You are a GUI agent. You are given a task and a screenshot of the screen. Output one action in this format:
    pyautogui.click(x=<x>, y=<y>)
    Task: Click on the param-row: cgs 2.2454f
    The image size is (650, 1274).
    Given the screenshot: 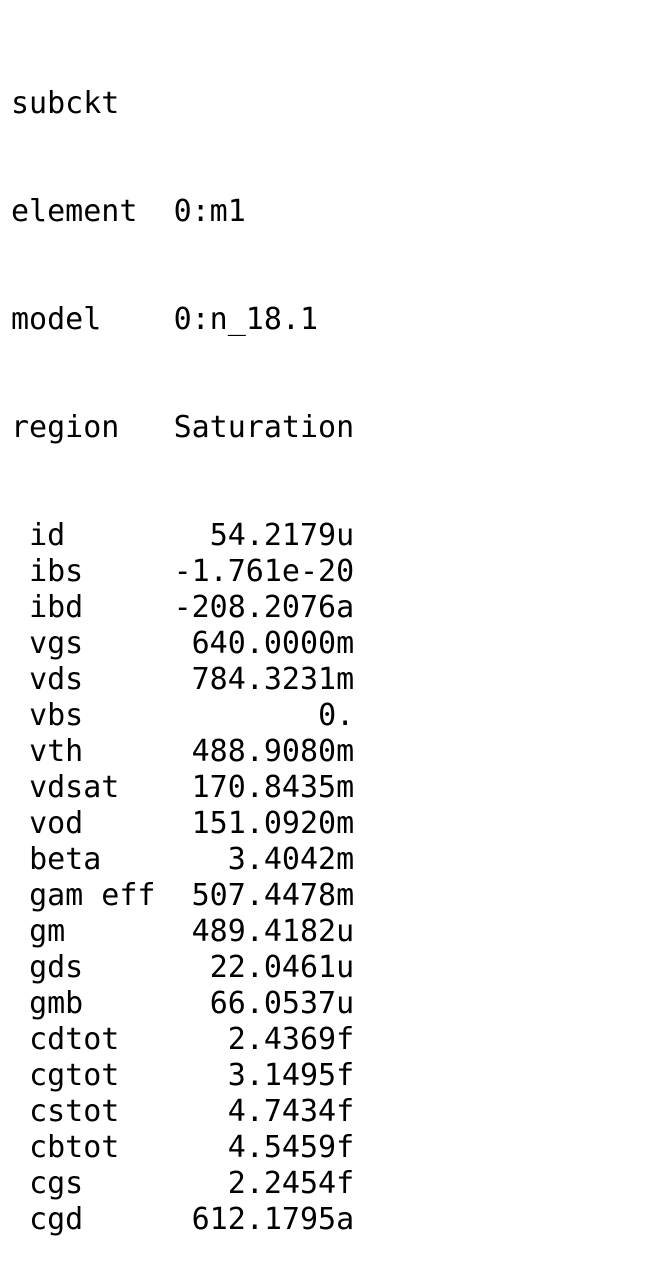 What is the action you would take?
    pyautogui.click(x=182, y=1184)
    